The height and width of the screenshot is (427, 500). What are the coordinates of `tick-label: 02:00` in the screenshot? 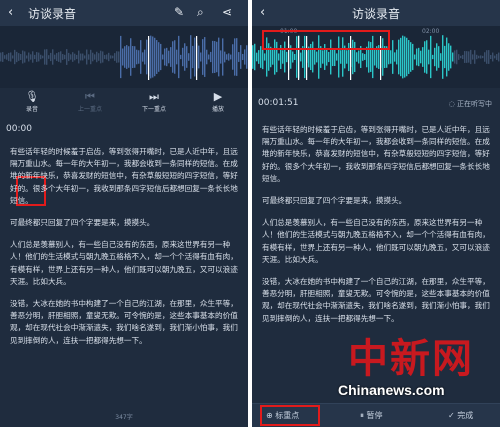 It's located at (431, 31).